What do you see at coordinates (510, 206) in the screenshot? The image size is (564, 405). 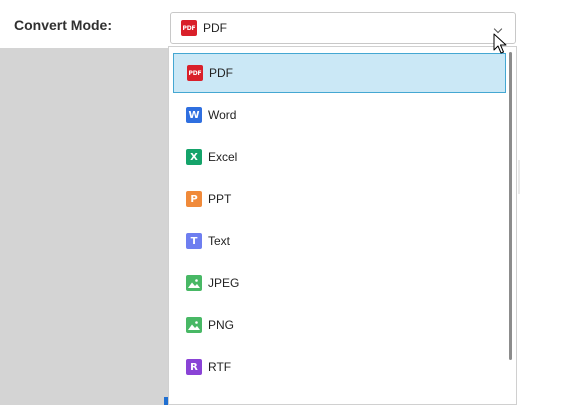 I see `dropdown-scrollbar` at bounding box center [510, 206].